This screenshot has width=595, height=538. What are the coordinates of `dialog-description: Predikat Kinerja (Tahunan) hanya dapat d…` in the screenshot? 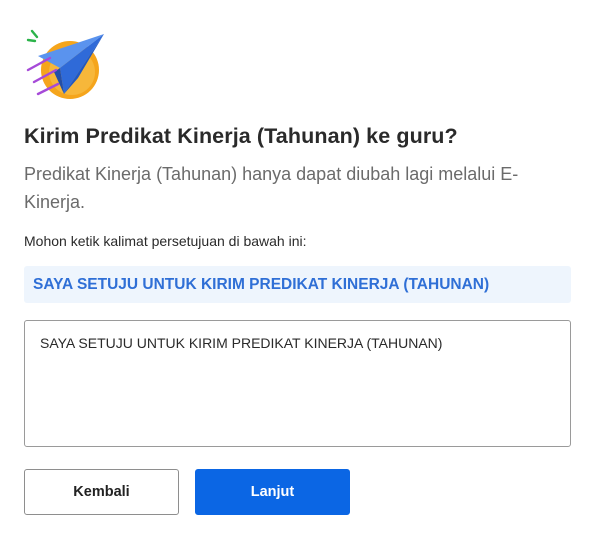 It's located at (271, 188).